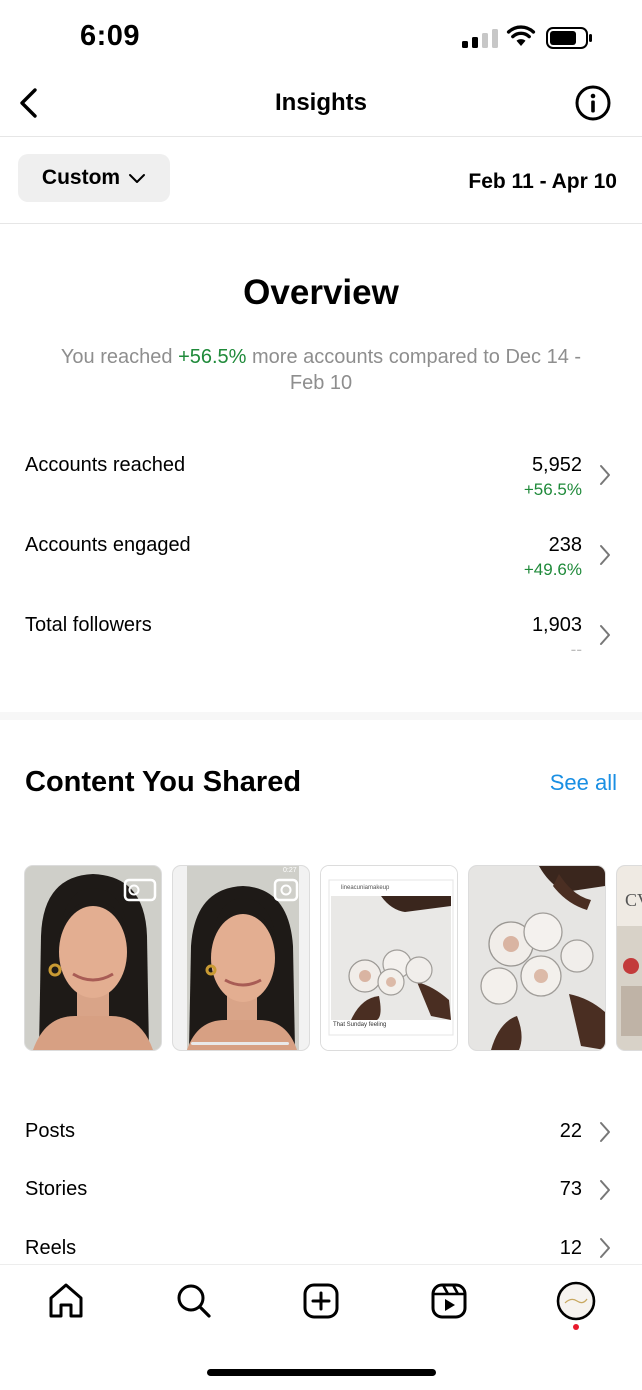 The image size is (642, 1390). I want to click on info-icon, so click(593, 103).